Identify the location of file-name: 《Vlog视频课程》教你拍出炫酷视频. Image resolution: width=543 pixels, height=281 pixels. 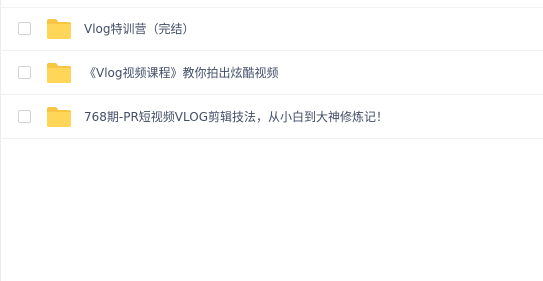
(181, 73).